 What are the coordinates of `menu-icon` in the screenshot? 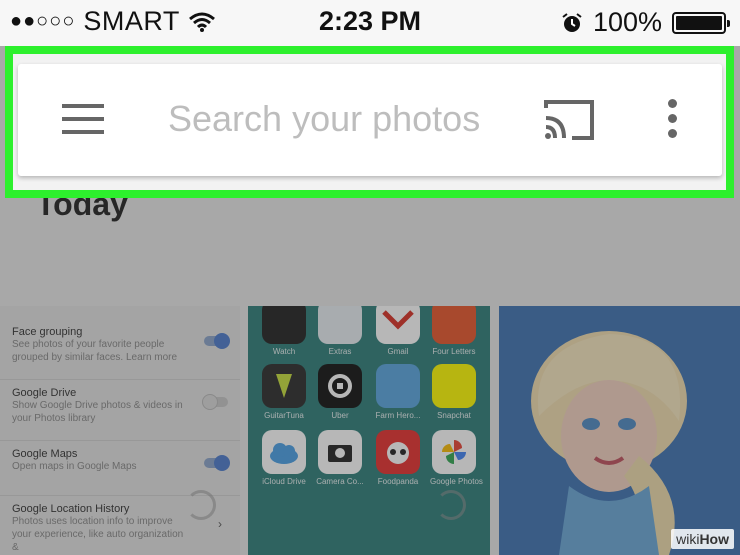 It's located at (83, 120).